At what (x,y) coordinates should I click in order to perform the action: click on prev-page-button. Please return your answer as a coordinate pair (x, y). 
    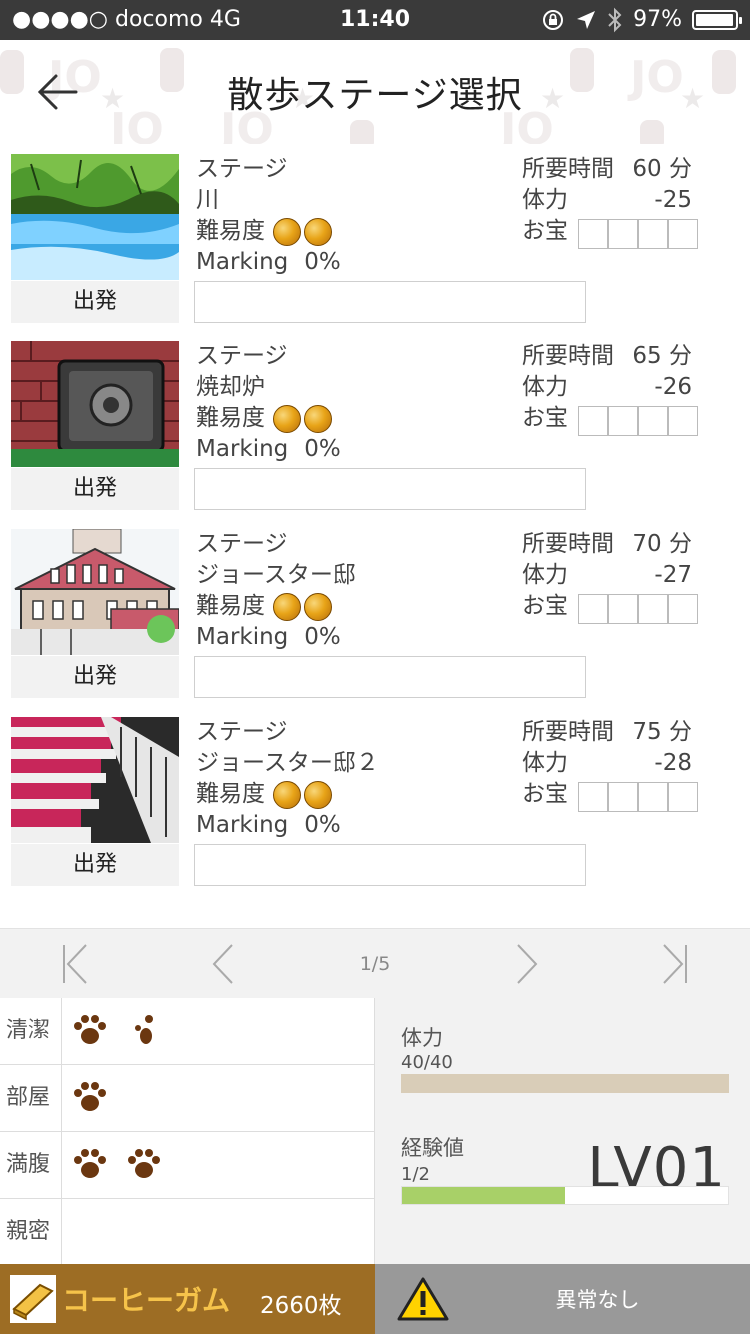
    Looking at the image, I should click on (224, 964).